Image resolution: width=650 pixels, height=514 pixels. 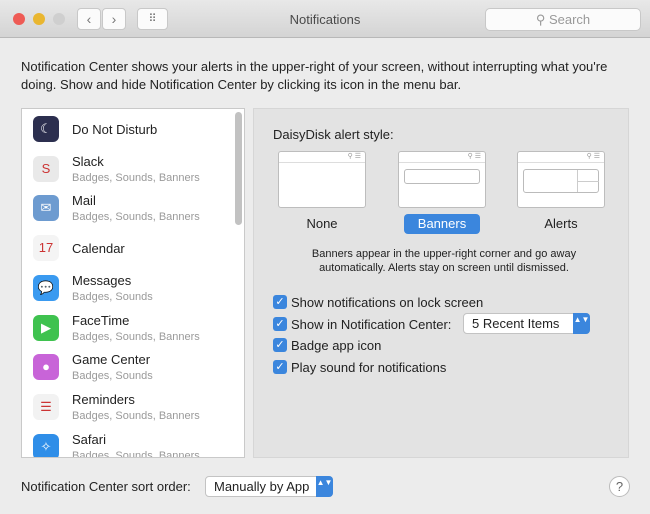 What do you see at coordinates (127, 170) in the screenshot?
I see `app-list-item: S Slack Badges, Sounds, Banners` at bounding box center [127, 170].